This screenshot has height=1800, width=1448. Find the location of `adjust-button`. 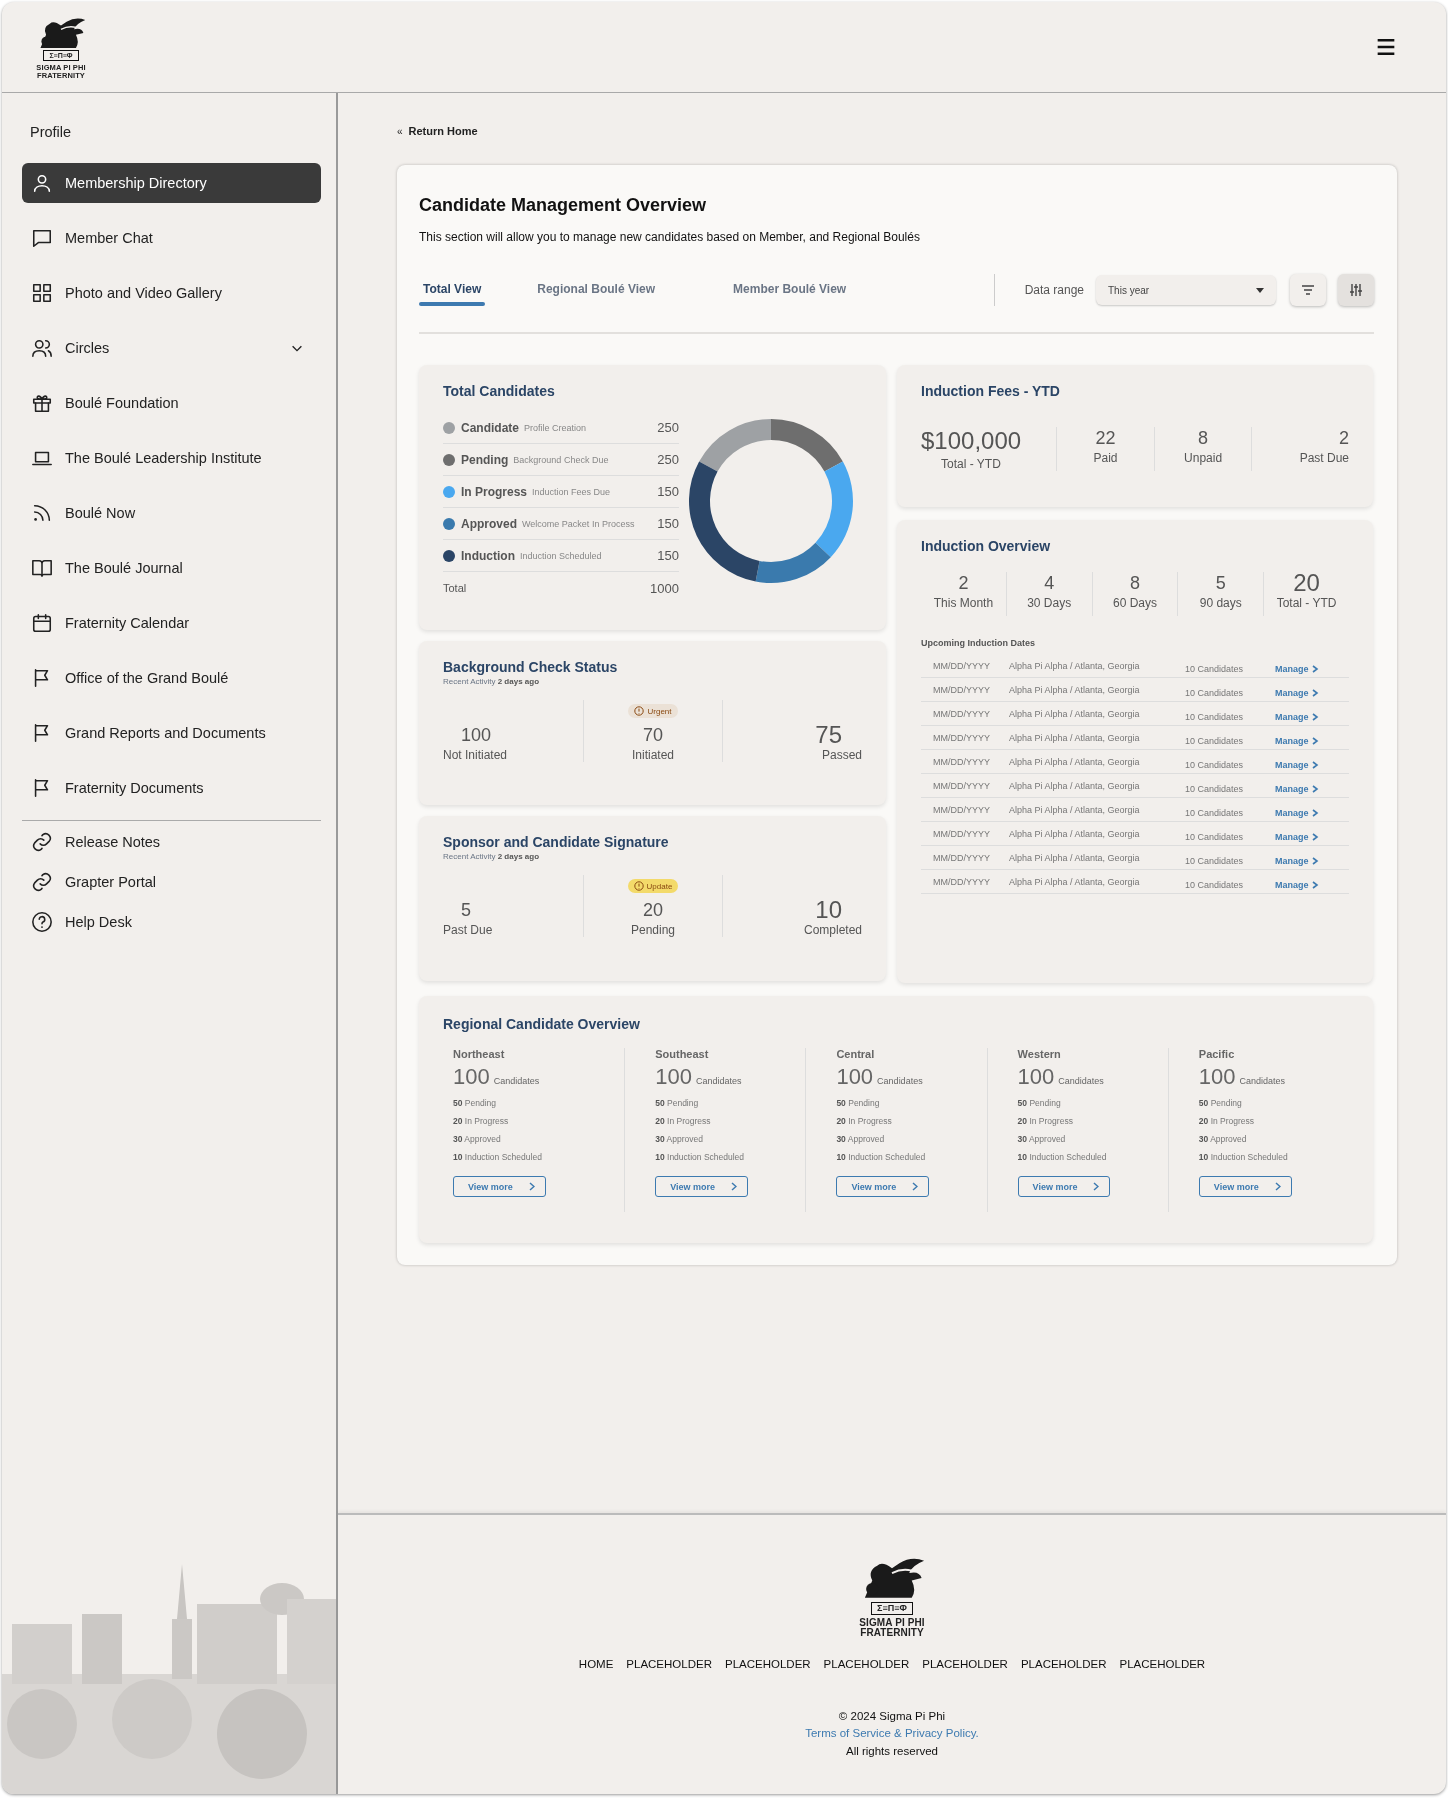

adjust-button is located at coordinates (1356, 290).